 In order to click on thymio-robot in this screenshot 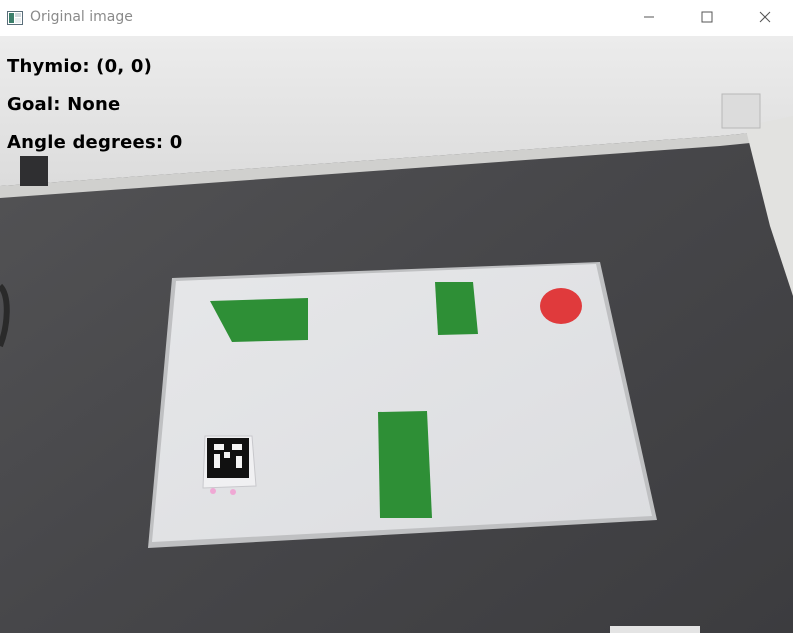, I will do `click(229, 465)`.